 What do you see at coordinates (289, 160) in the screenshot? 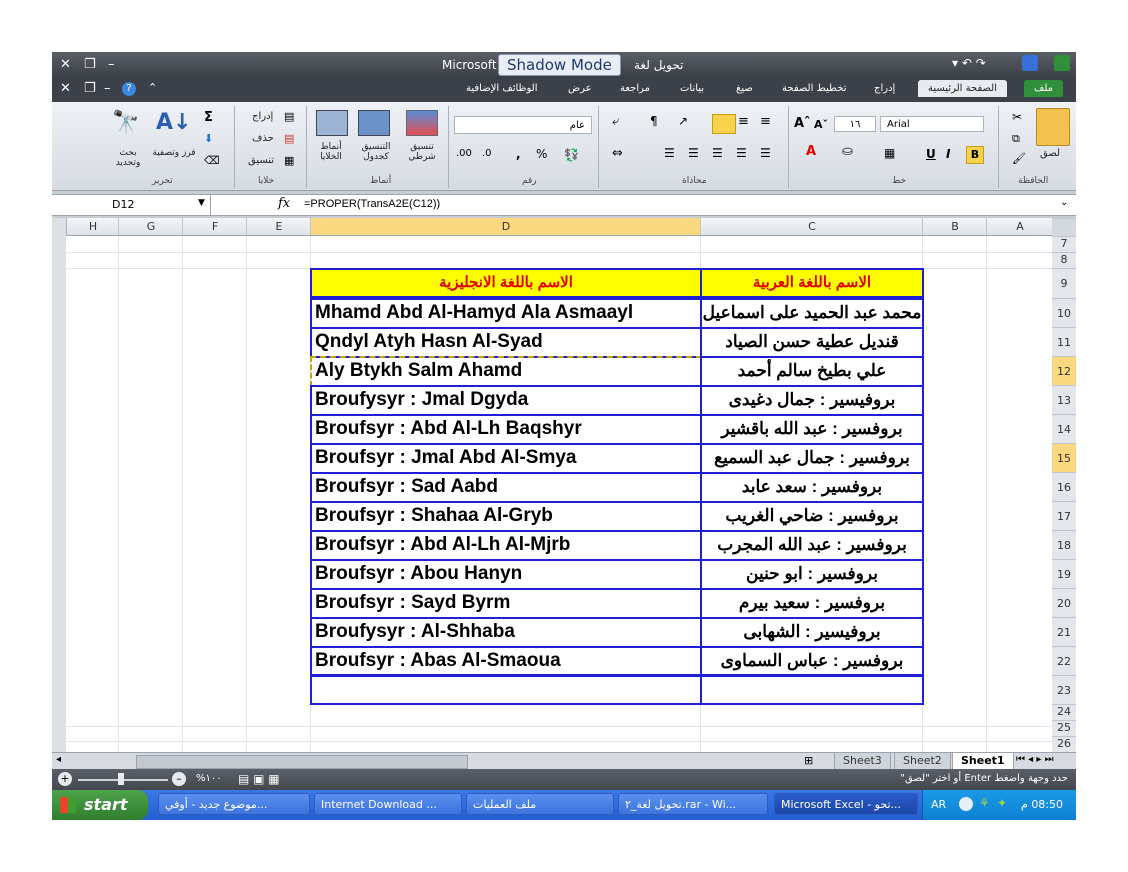
I see `format-cells-icon: ▦` at bounding box center [289, 160].